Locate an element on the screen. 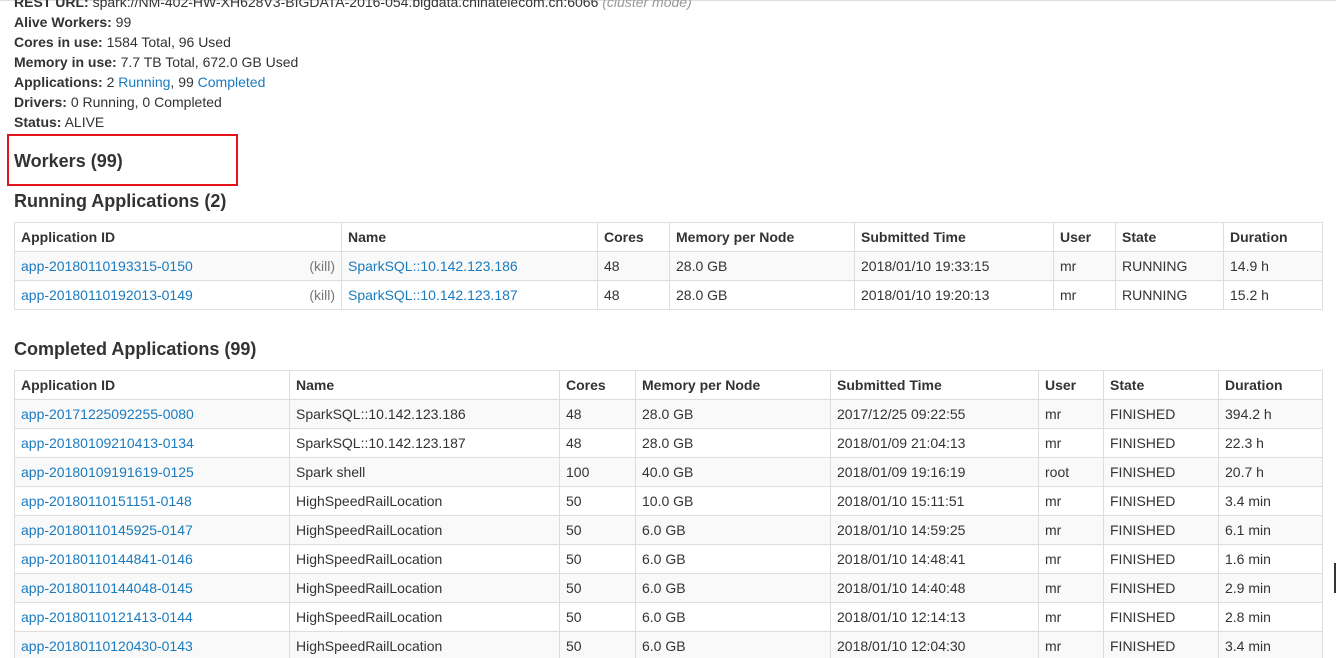 The image size is (1336, 658). app-id-link: app-20180110121413-0144 is located at coordinates (107, 617).